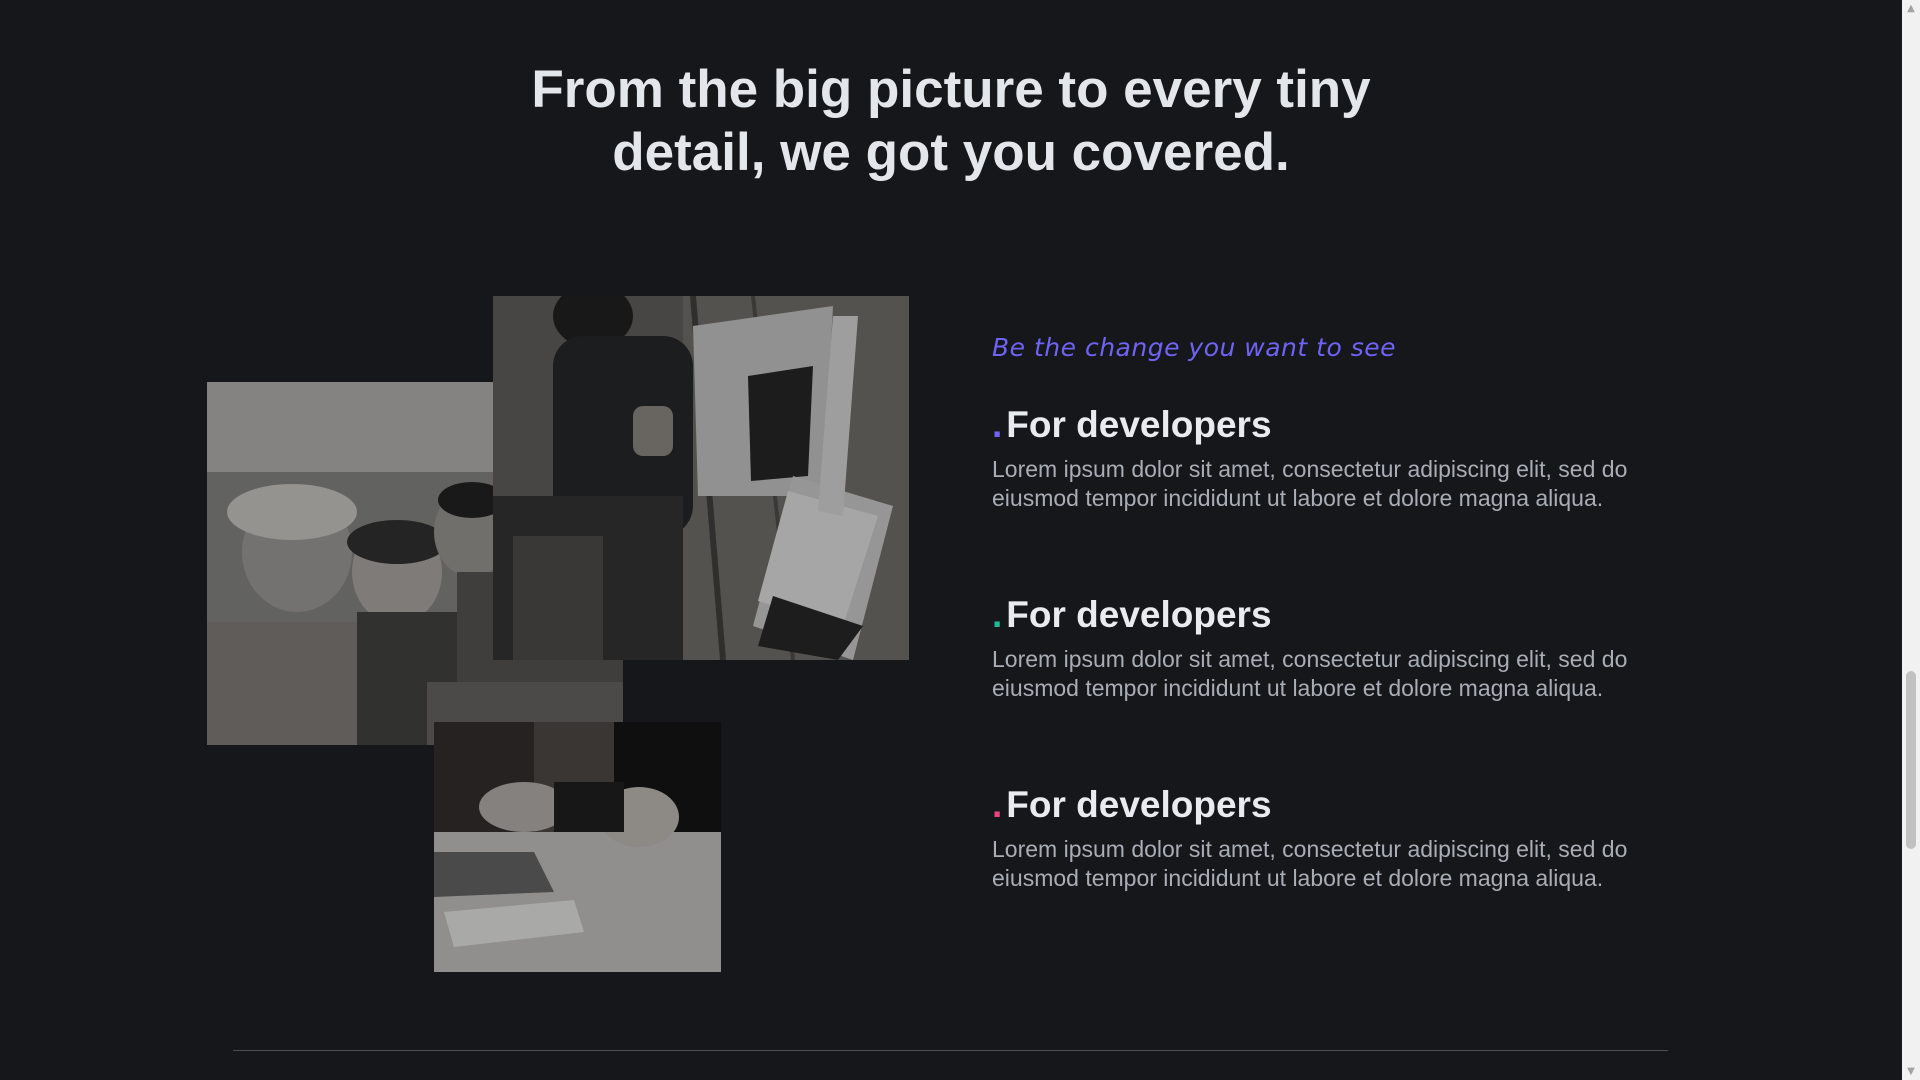 This screenshot has height=1080, width=1920. Describe the element at coordinates (1911, 540) in the screenshot. I see `vertical-scrollbar: ▲ ▼` at that location.